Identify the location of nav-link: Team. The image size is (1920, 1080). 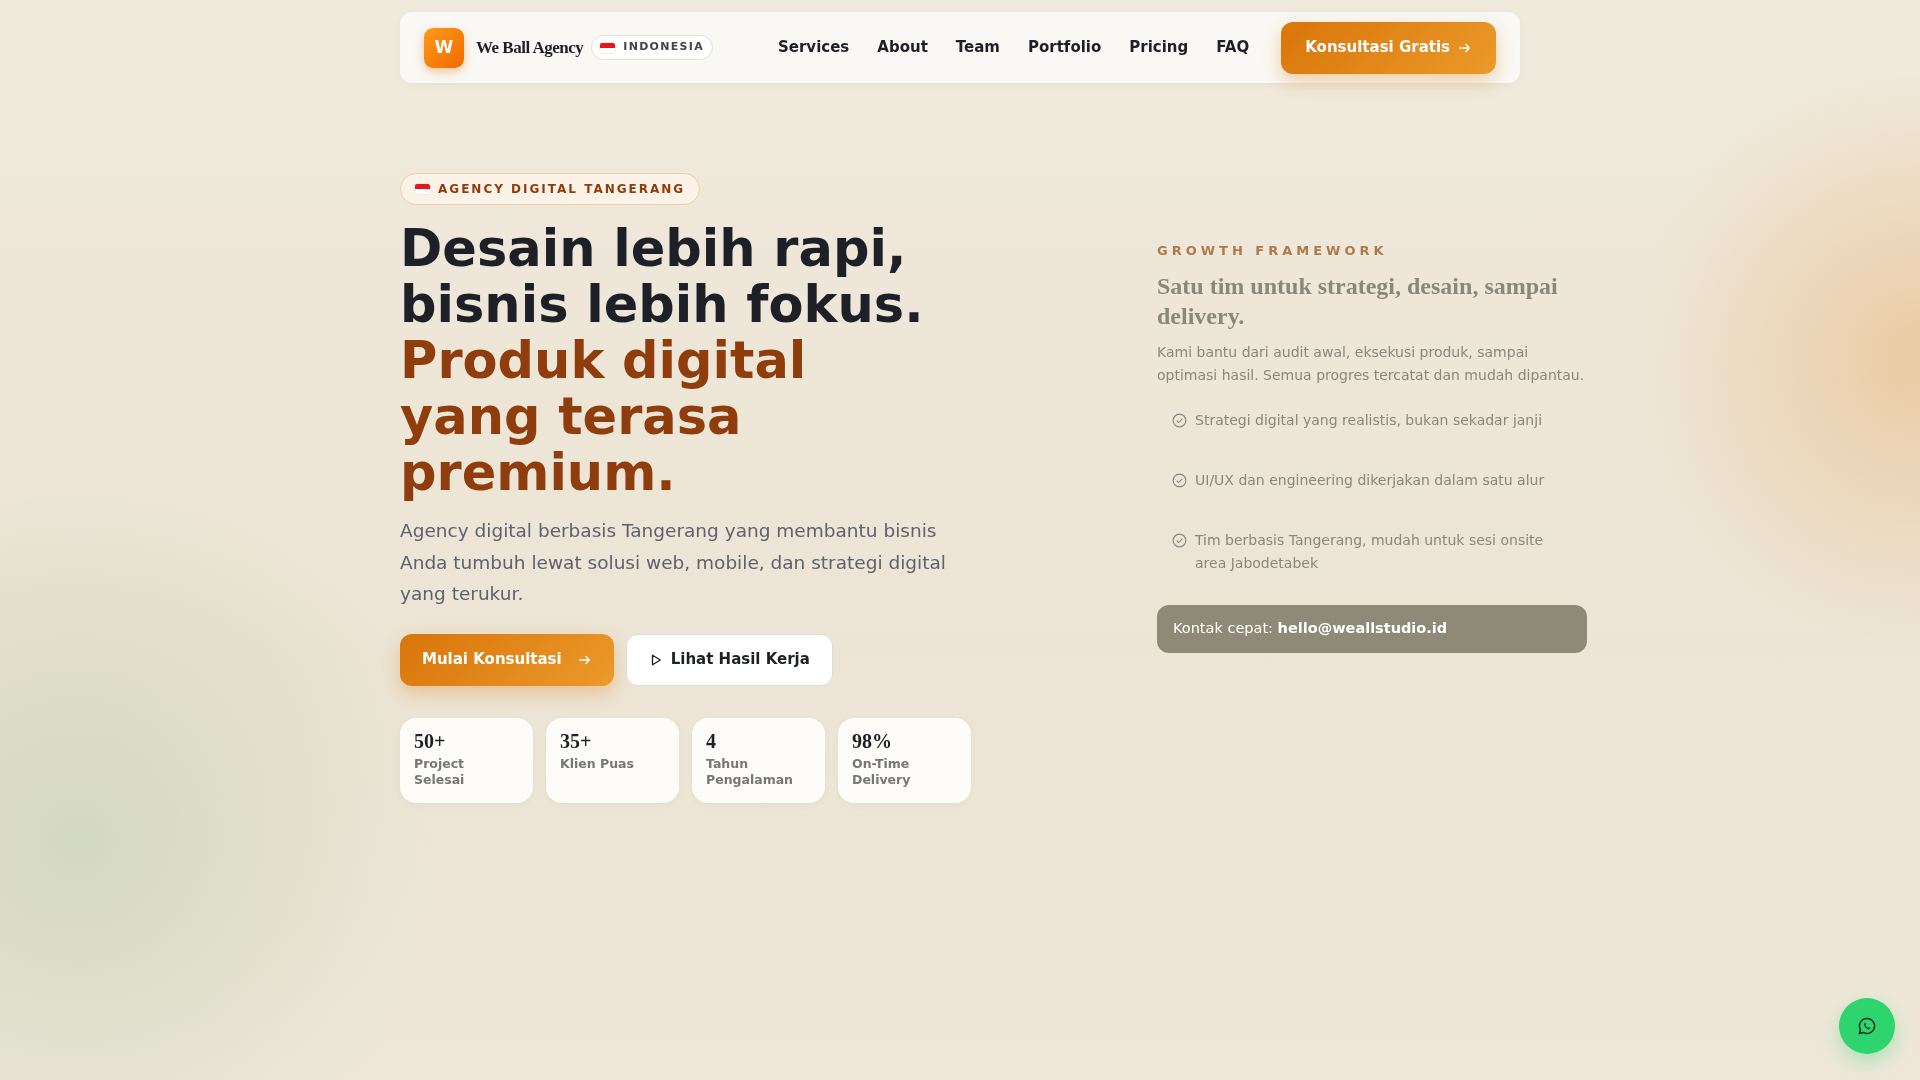
(977, 47).